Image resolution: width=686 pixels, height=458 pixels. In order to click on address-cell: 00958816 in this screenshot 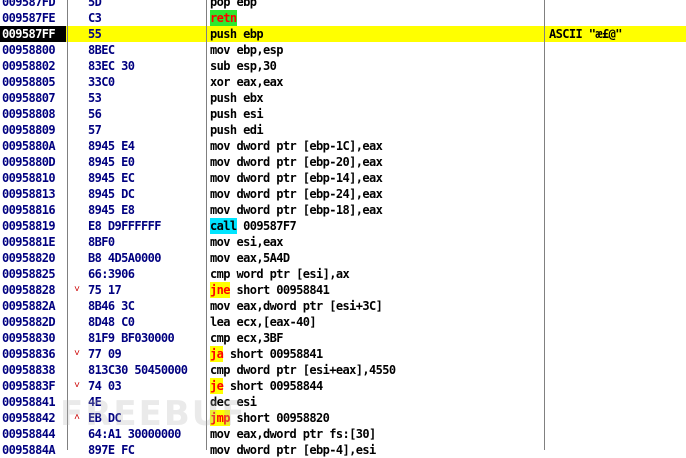, I will do `click(34, 210)`.